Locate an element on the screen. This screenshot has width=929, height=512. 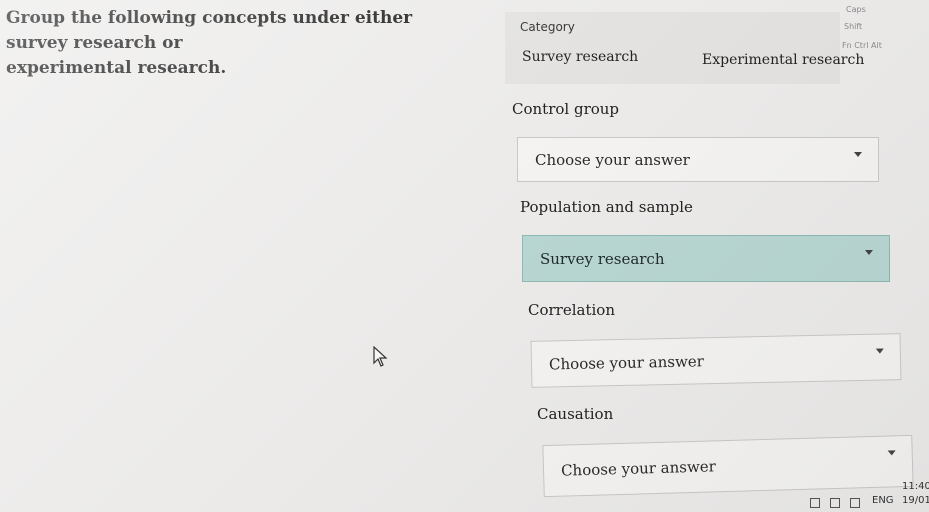
concept-label-population-and-sample: Population and sample is located at coordinates (606, 207).